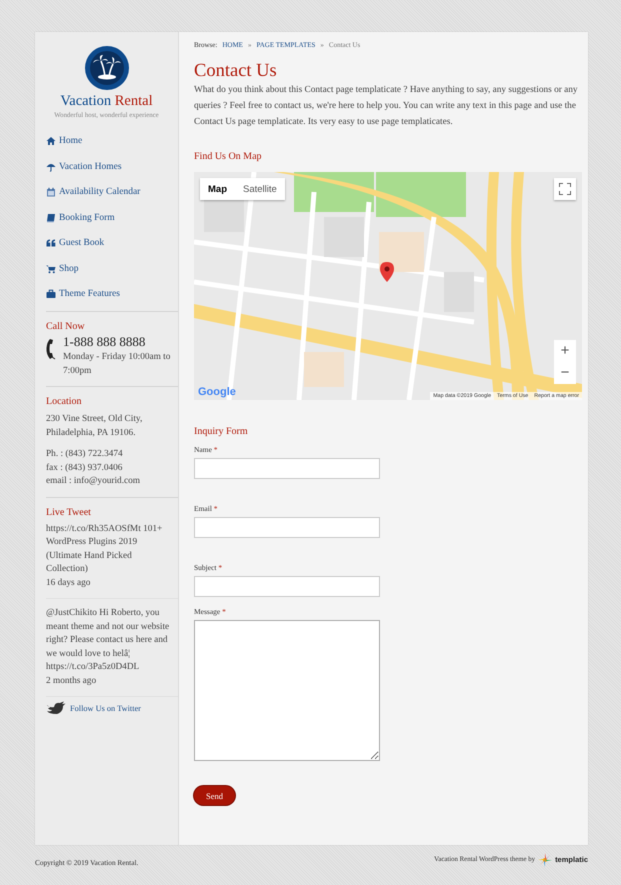 This screenshot has width=621, height=885. I want to click on nav-link: Theme Features, so click(83, 294).